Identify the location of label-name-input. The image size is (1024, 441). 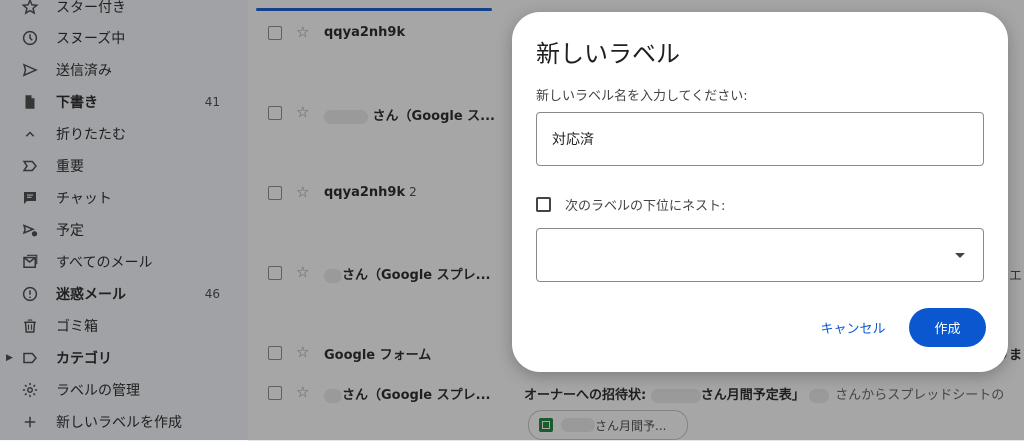
(760, 139).